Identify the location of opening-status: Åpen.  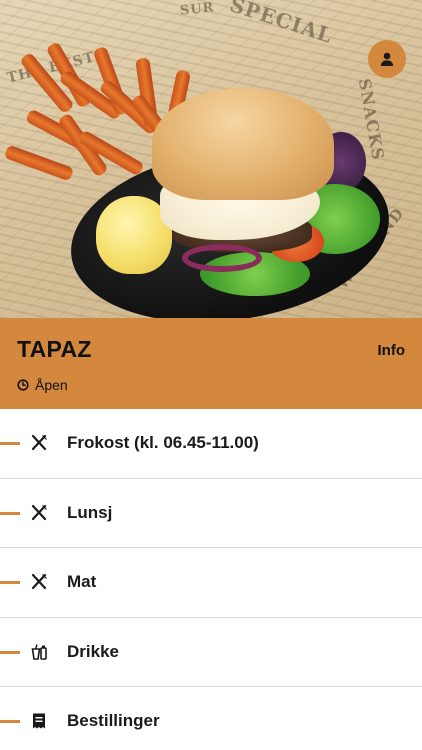
(42, 385).